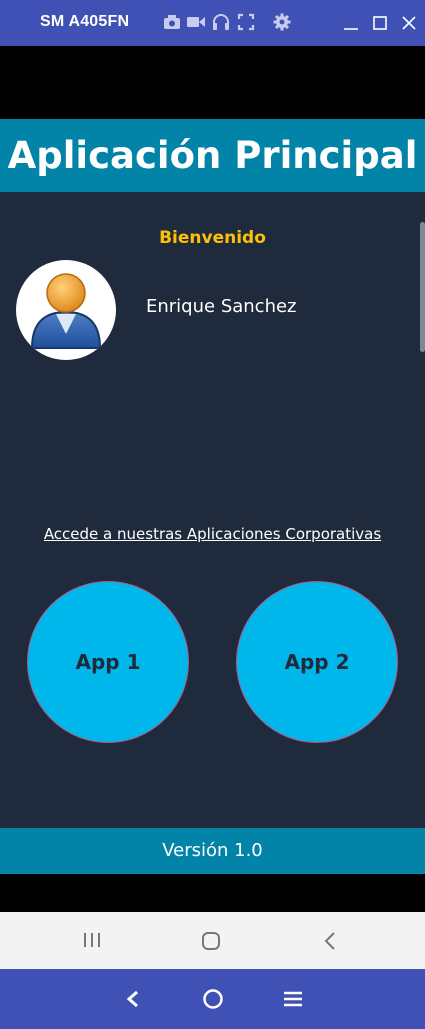 This screenshot has height=1029, width=425. Describe the element at coordinates (330, 941) in the screenshot. I see `back-icon` at that location.